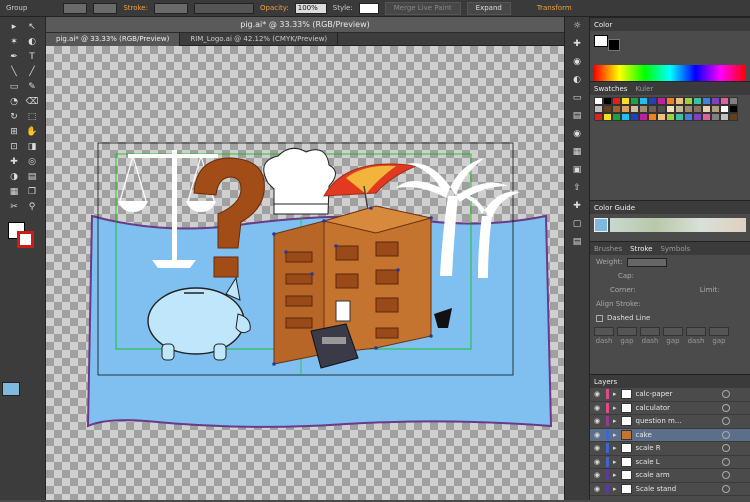 The image size is (750, 502). I want to click on tool-21-icon: ▤, so click(32, 176).